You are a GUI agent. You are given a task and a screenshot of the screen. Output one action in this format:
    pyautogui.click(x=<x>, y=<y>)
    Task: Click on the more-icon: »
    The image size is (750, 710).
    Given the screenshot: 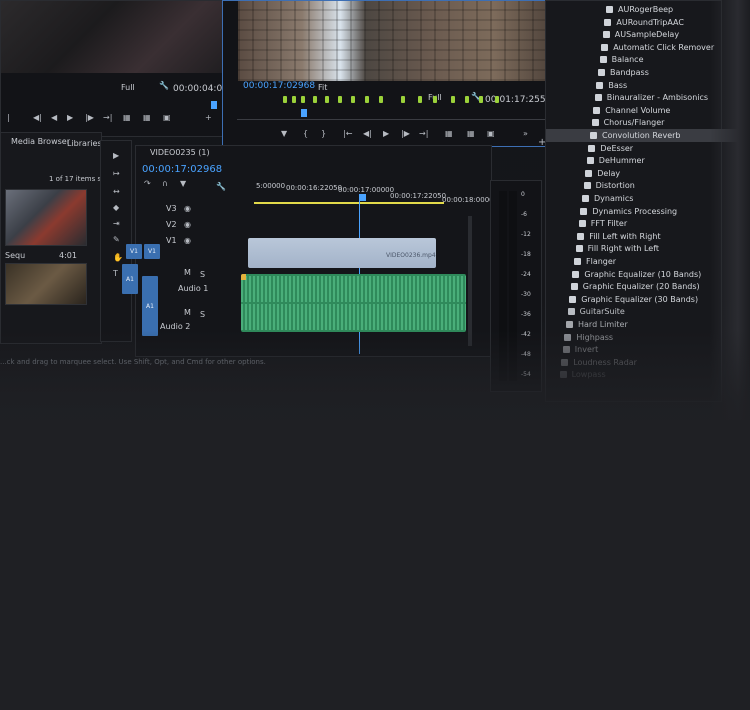 What is the action you would take?
    pyautogui.click(x=525, y=133)
    